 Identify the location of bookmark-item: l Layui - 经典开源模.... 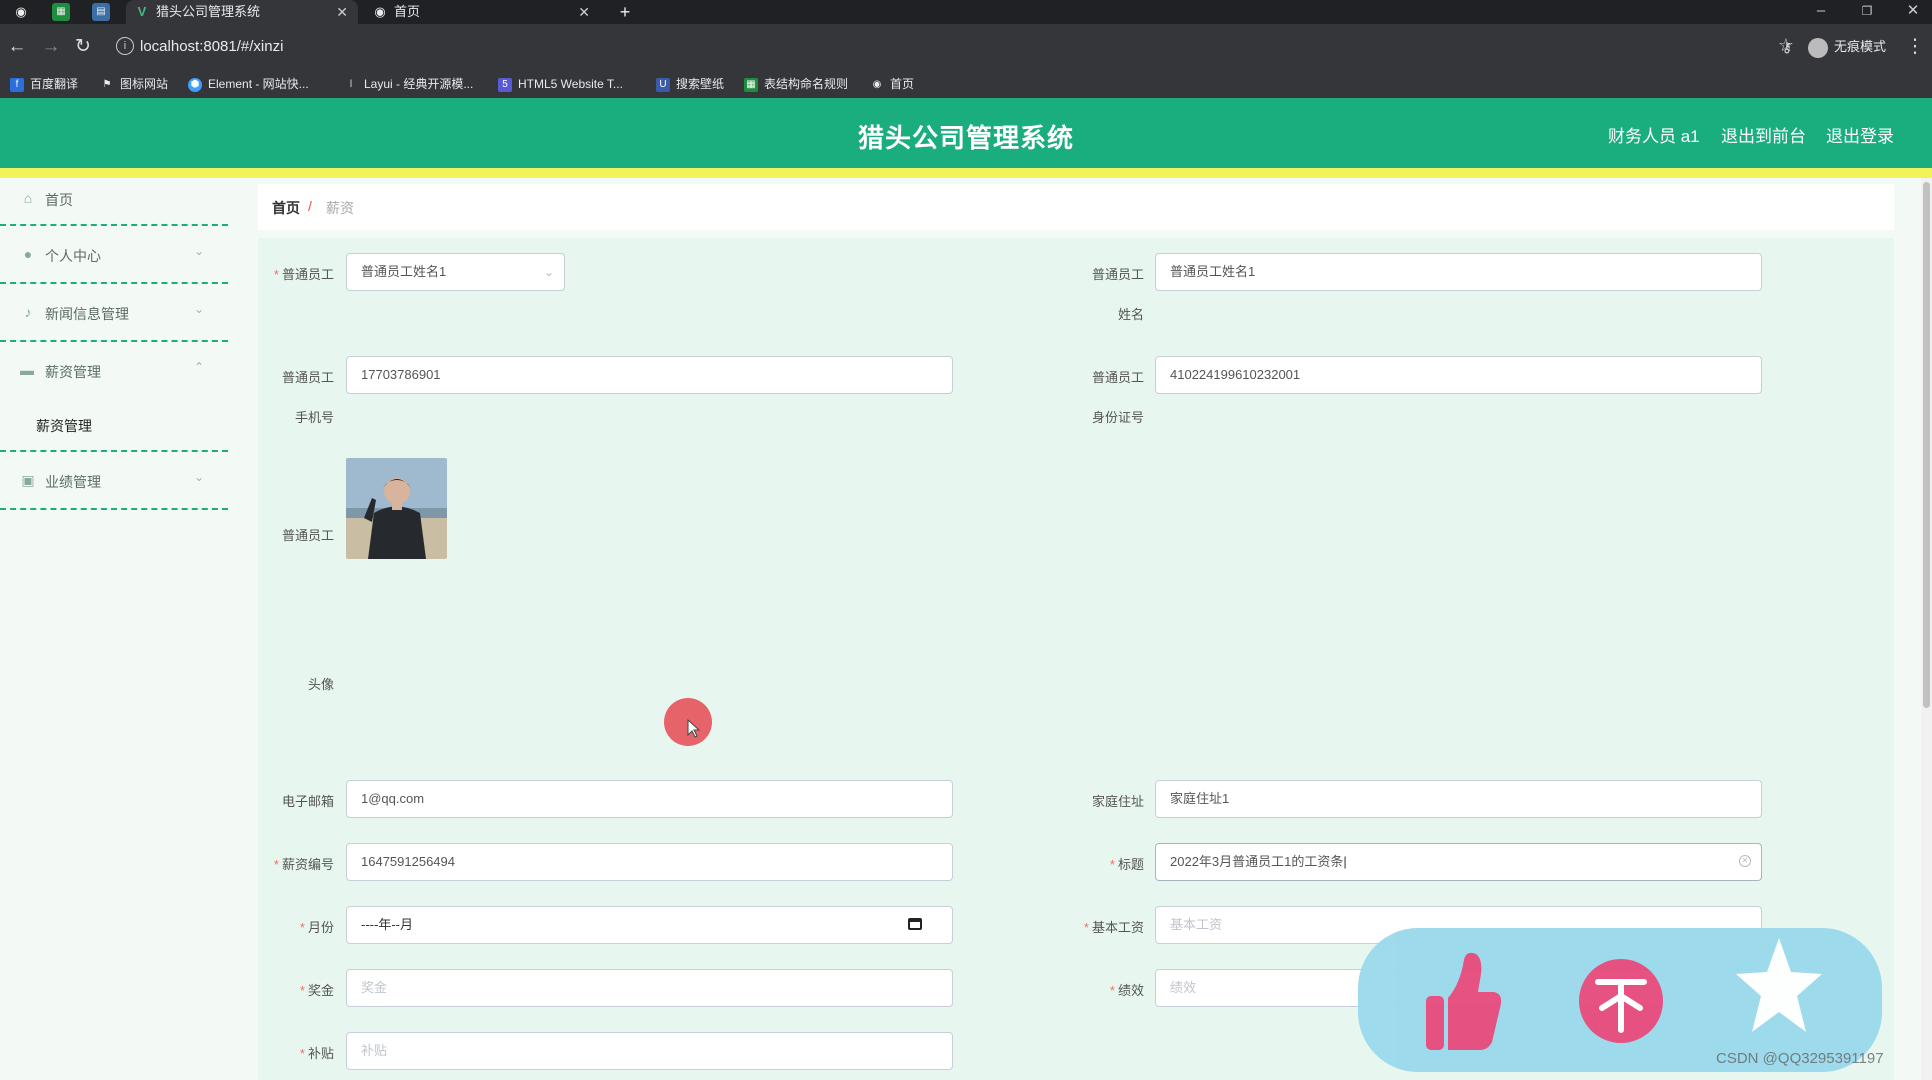
(408, 84).